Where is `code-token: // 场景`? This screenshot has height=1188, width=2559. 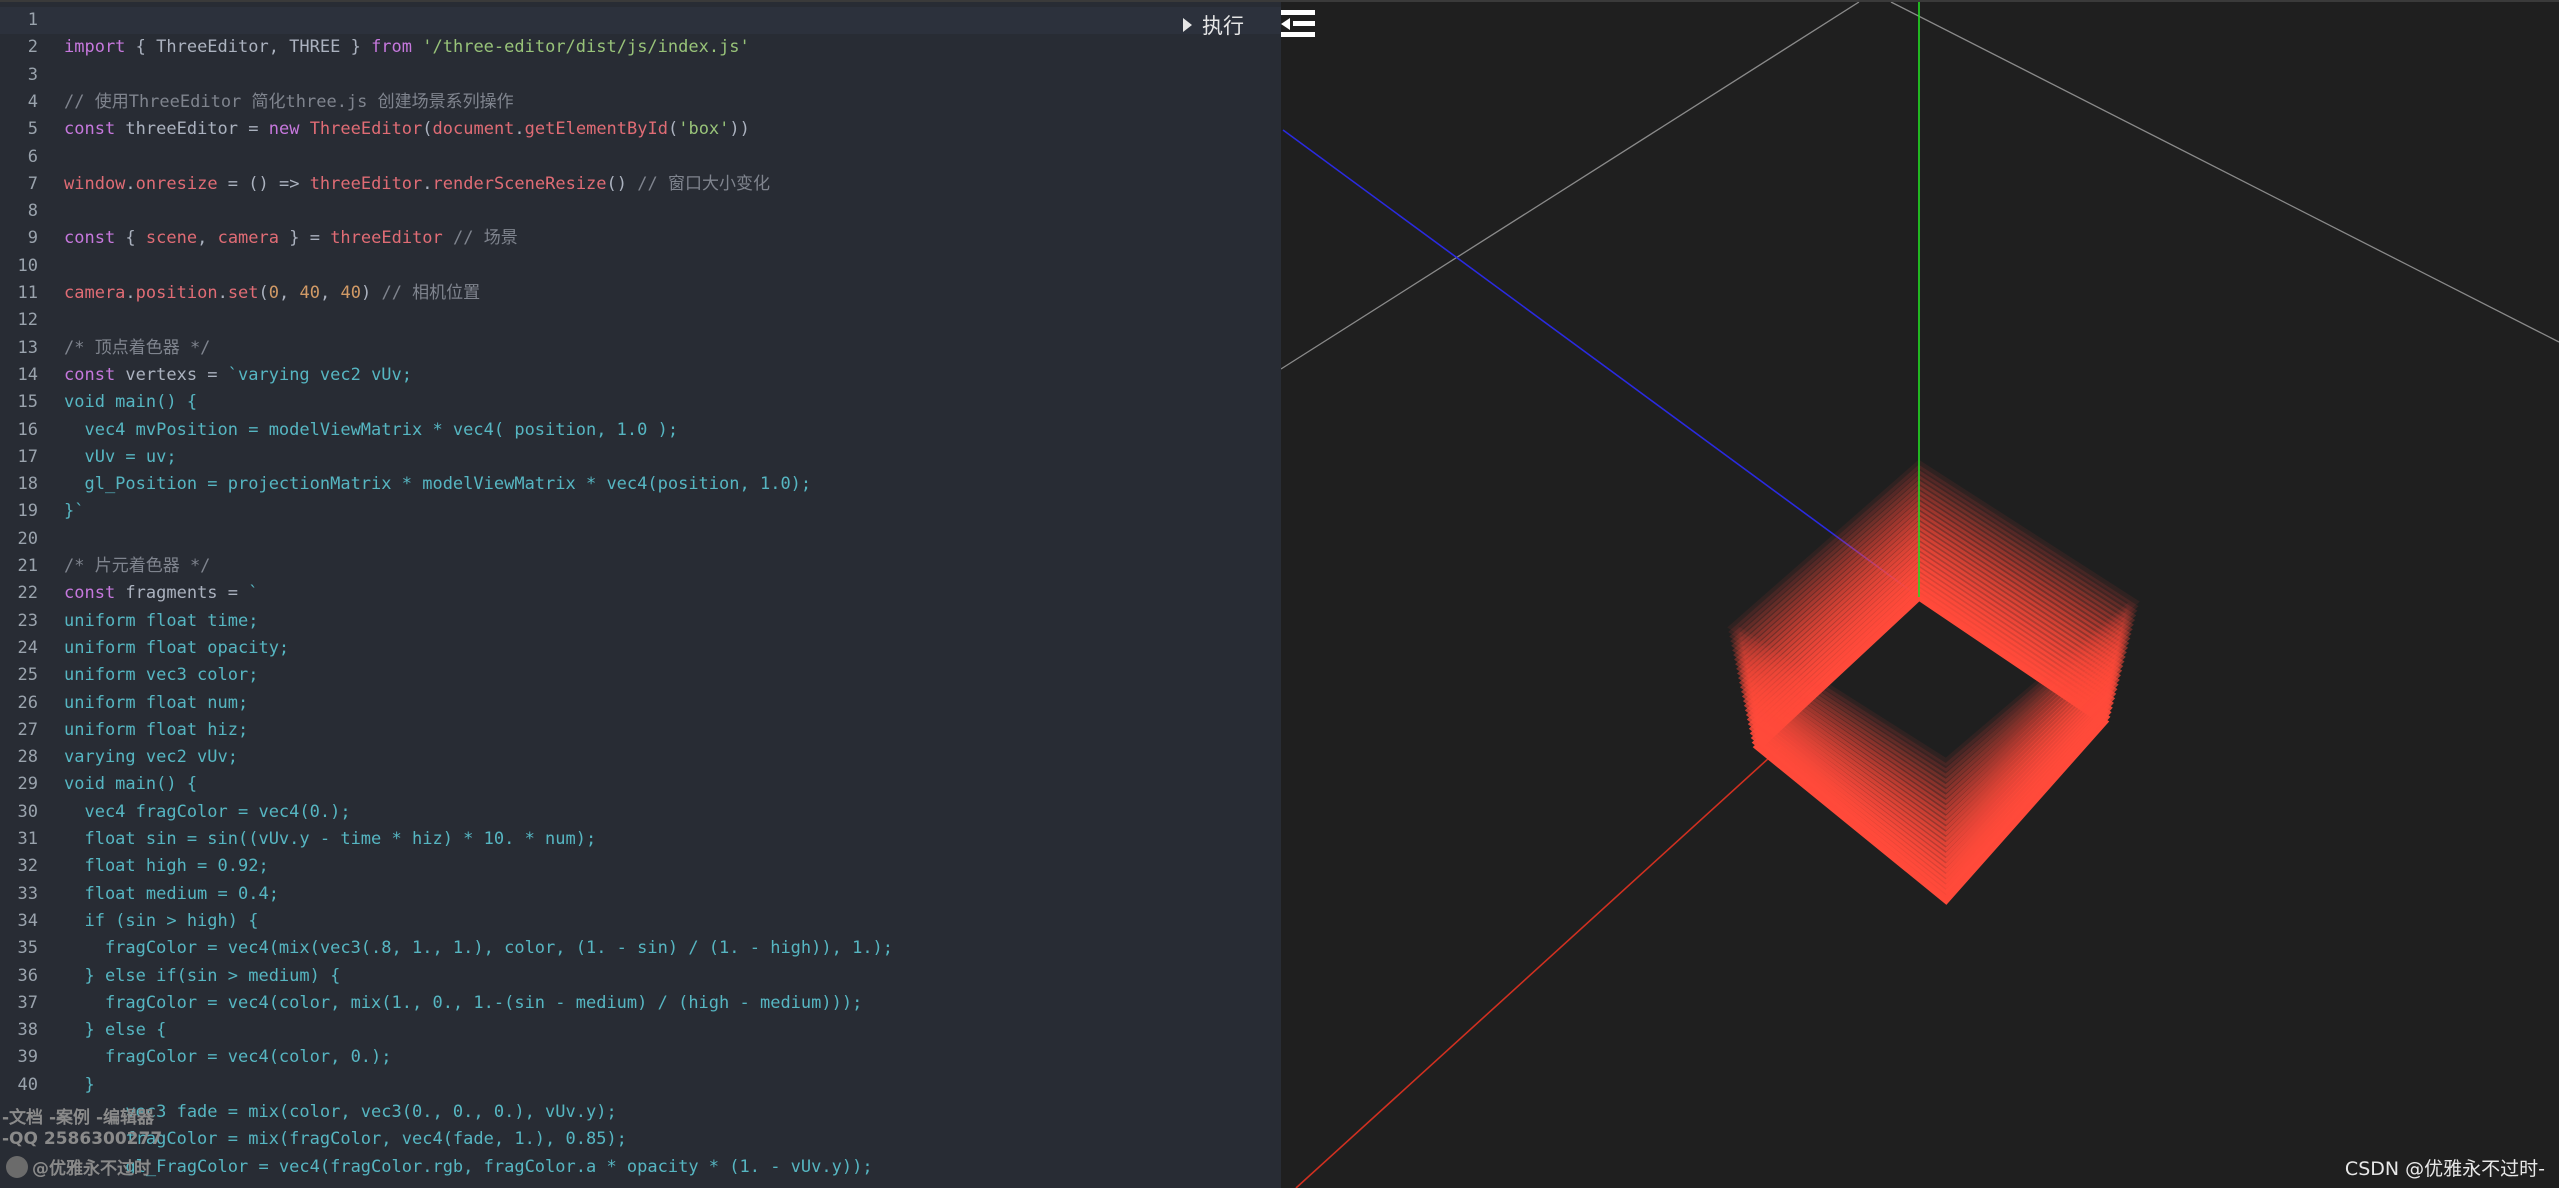
code-token: // 场景 is located at coordinates (485, 238).